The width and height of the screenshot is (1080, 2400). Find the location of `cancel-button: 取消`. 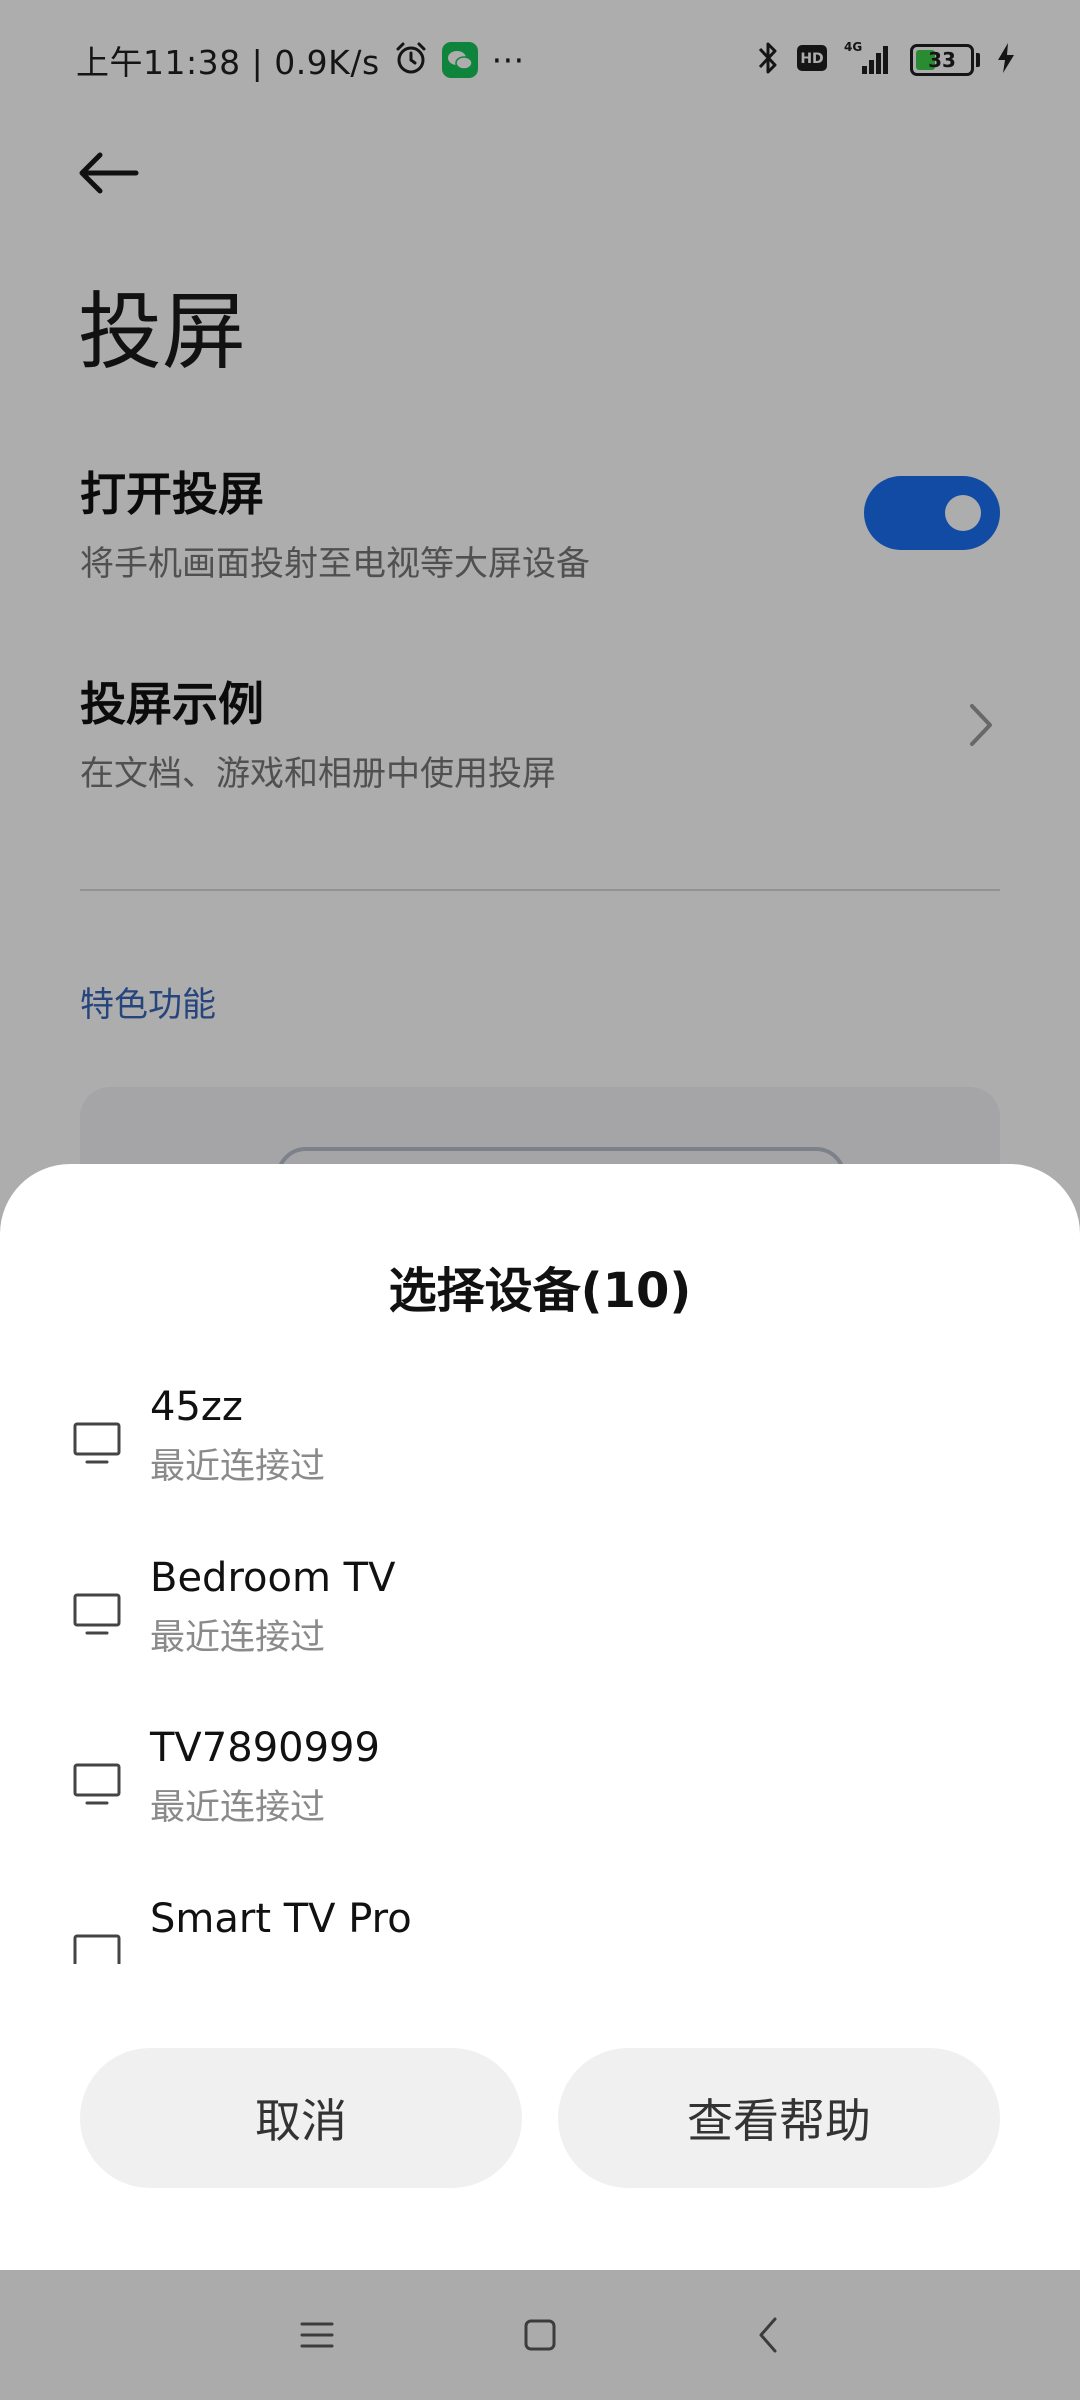

cancel-button: 取消 is located at coordinates (301, 2118).